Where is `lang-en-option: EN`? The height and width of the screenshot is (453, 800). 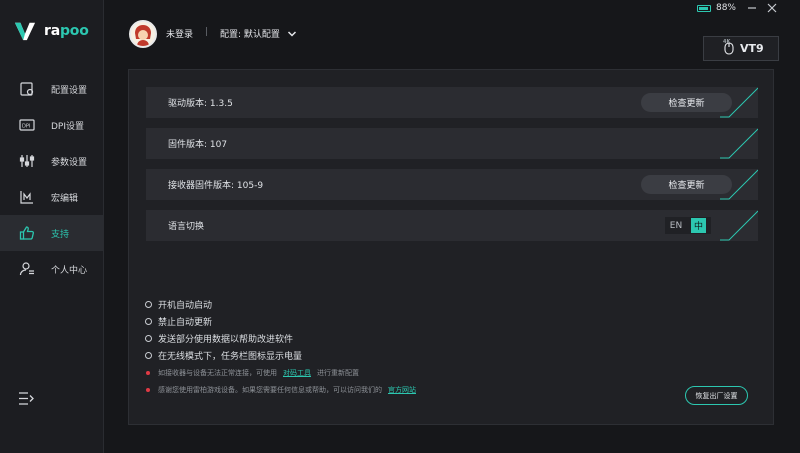 lang-en-option: EN is located at coordinates (676, 226).